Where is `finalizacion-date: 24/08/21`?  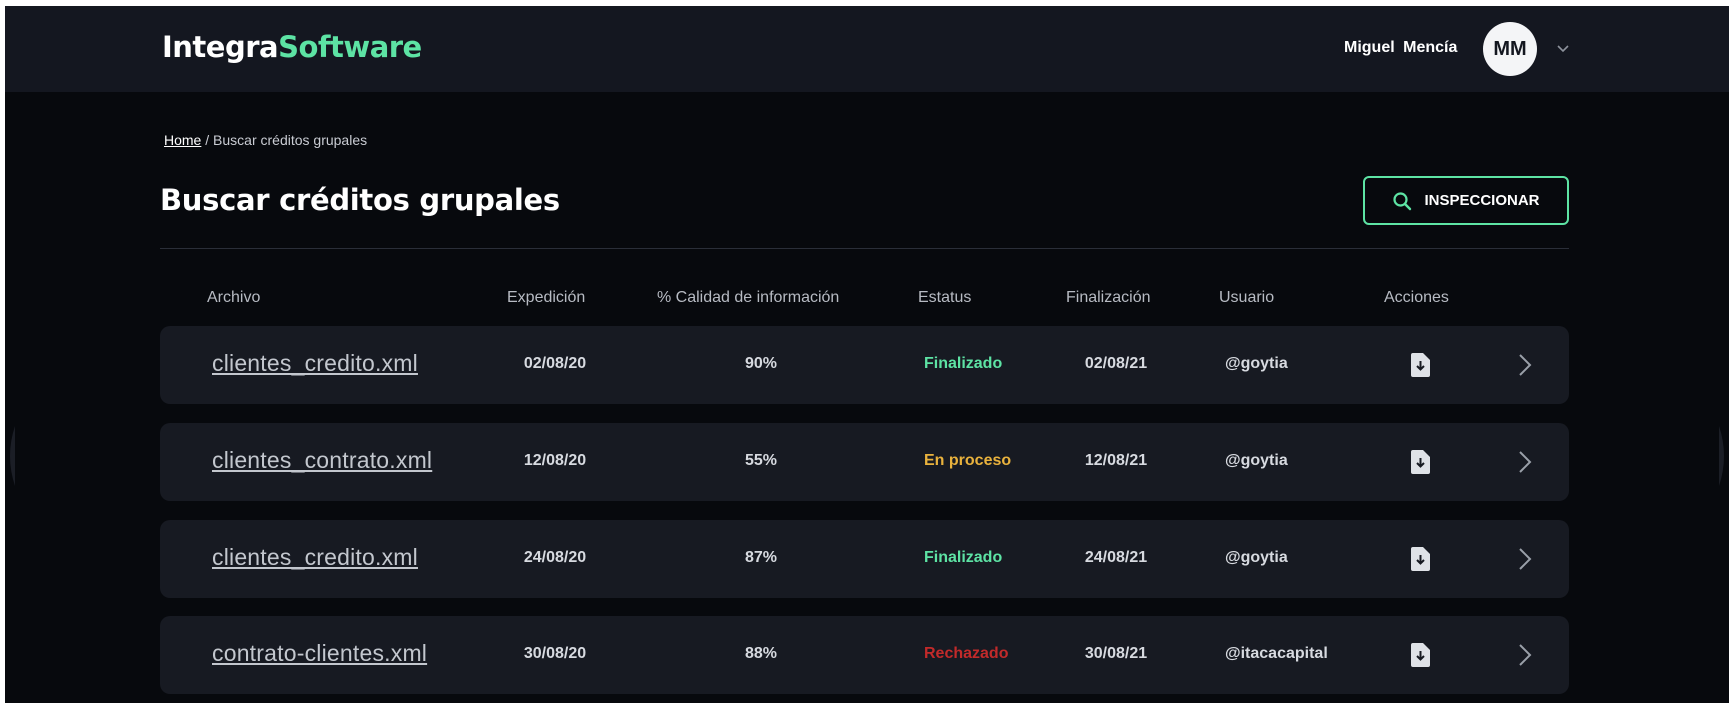 finalizacion-date: 24/08/21 is located at coordinates (1116, 557).